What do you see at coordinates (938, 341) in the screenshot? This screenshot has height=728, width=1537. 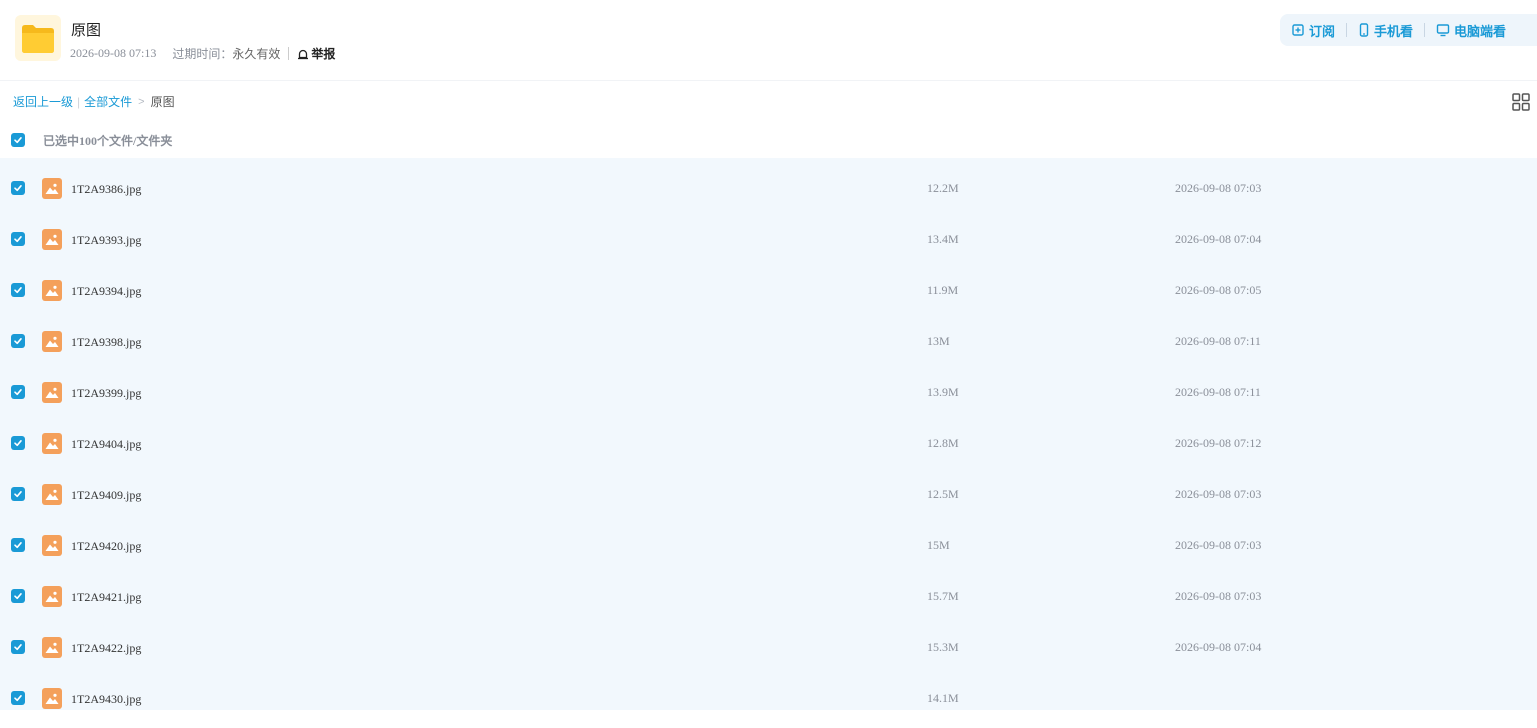 I see `file-size: 13M` at bounding box center [938, 341].